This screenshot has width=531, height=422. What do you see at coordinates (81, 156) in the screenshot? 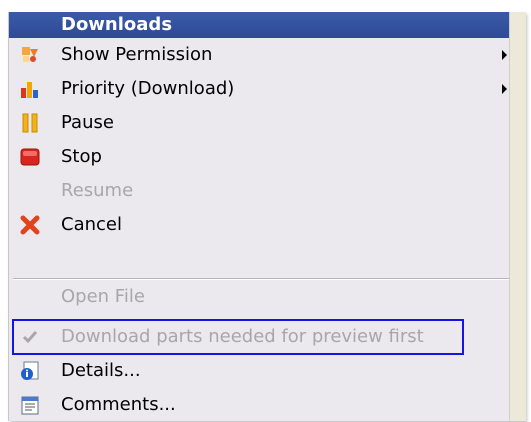
I see `menu-item-label: Stop` at bounding box center [81, 156].